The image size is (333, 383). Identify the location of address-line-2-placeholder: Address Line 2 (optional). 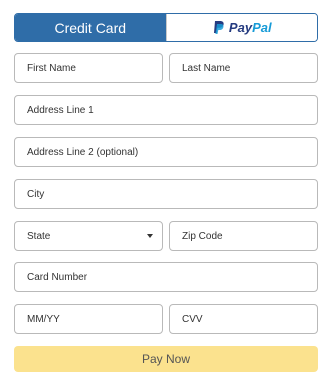
(83, 152).